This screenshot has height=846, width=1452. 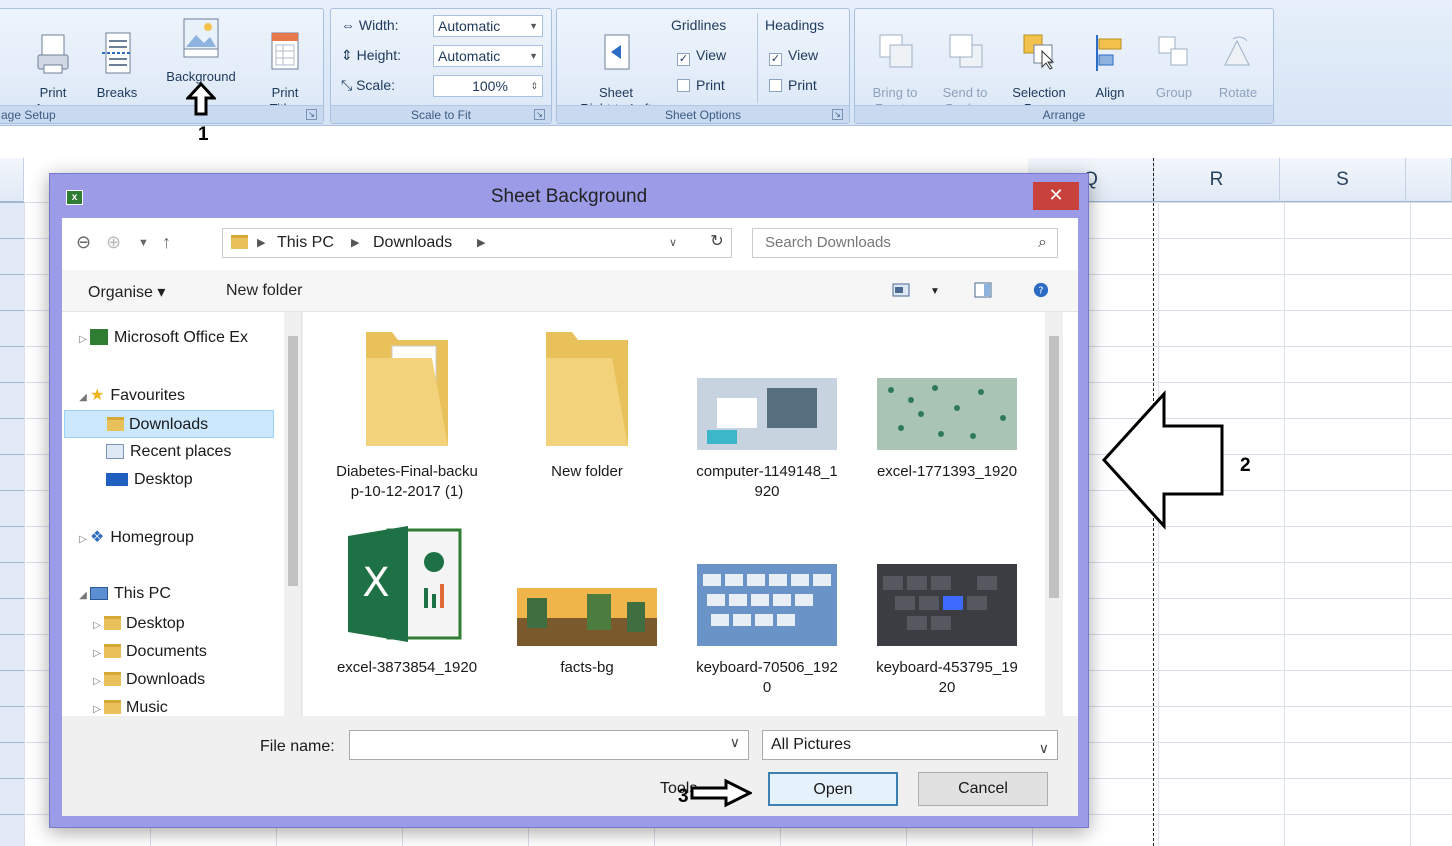 I want to click on gridlines-print-checkbox: Print, so click(x=701, y=85).